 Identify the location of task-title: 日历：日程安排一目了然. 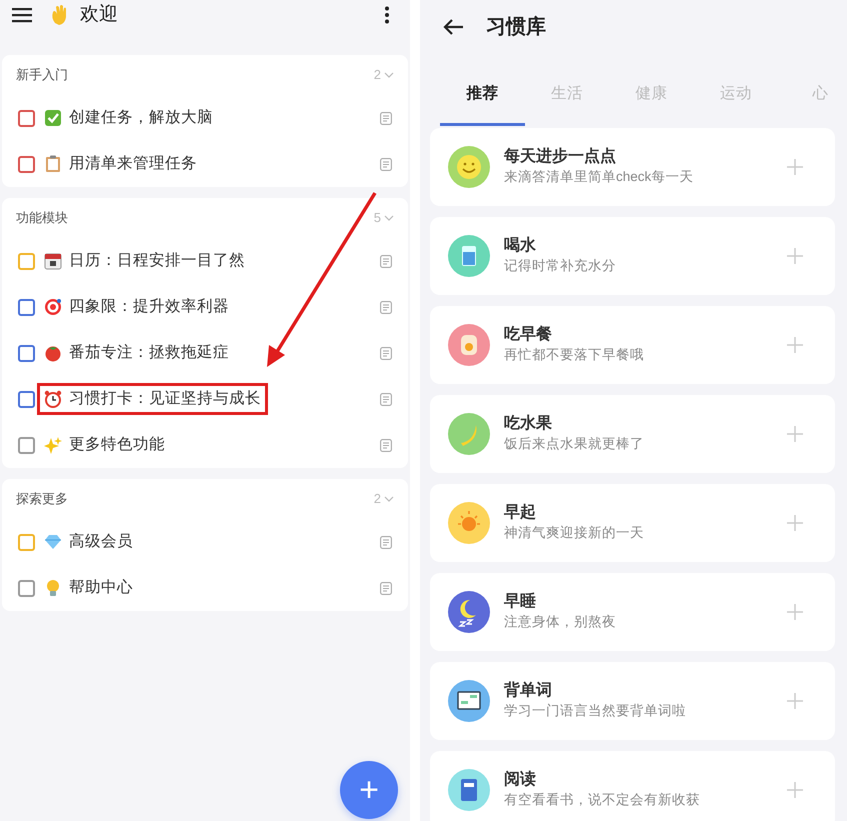
(157, 261).